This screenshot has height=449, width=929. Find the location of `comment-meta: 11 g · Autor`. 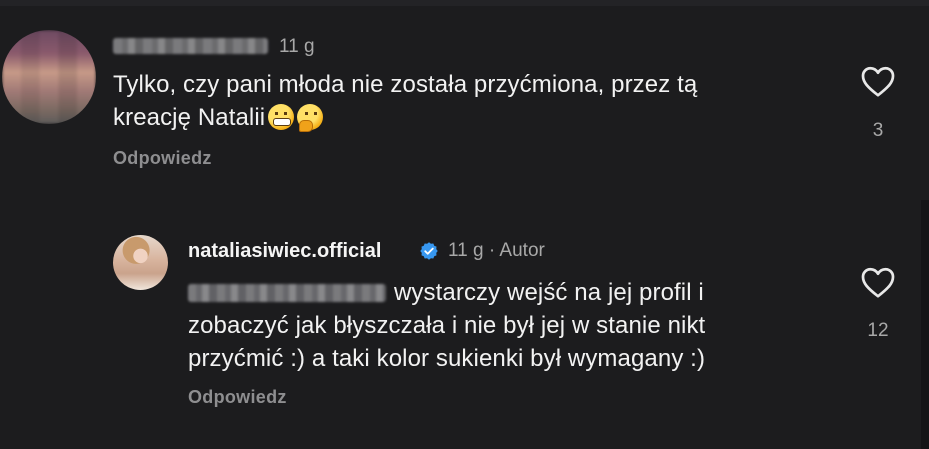

comment-meta: 11 g · Autor is located at coordinates (496, 251).